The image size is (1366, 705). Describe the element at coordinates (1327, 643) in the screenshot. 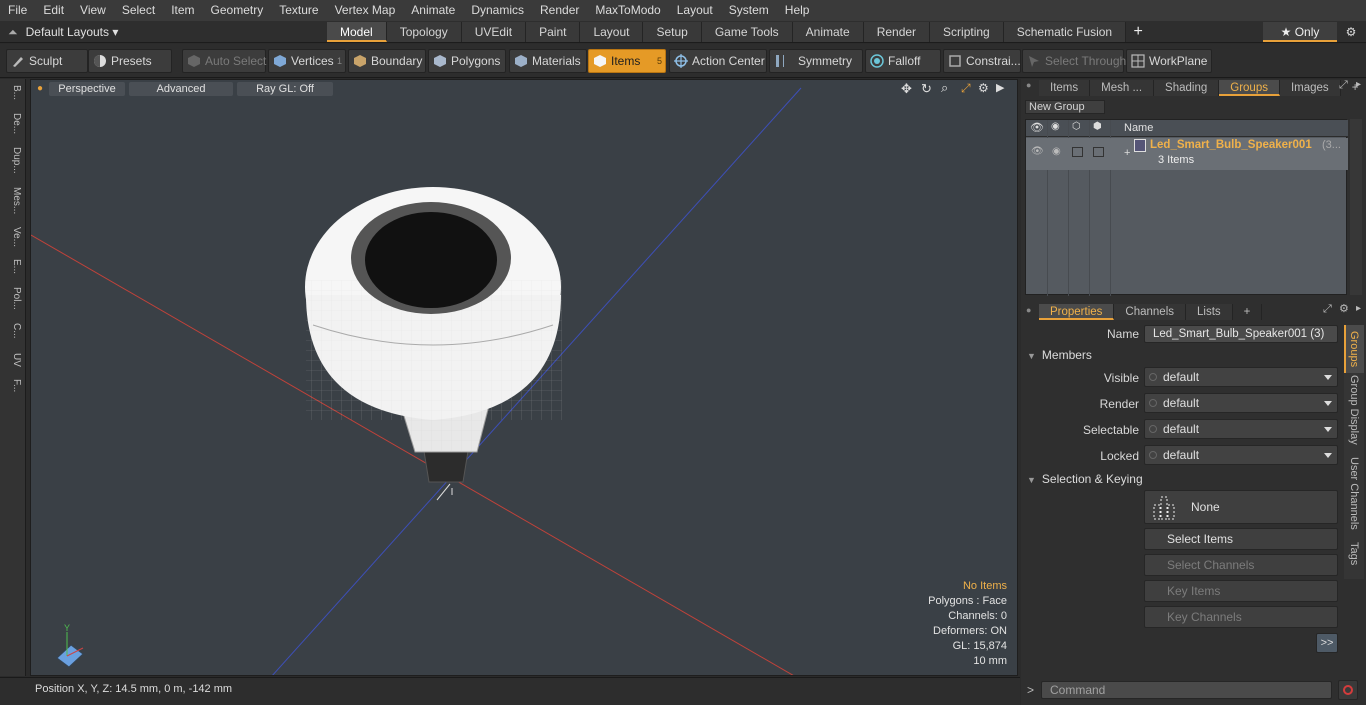

I see `more-button: >>` at that location.